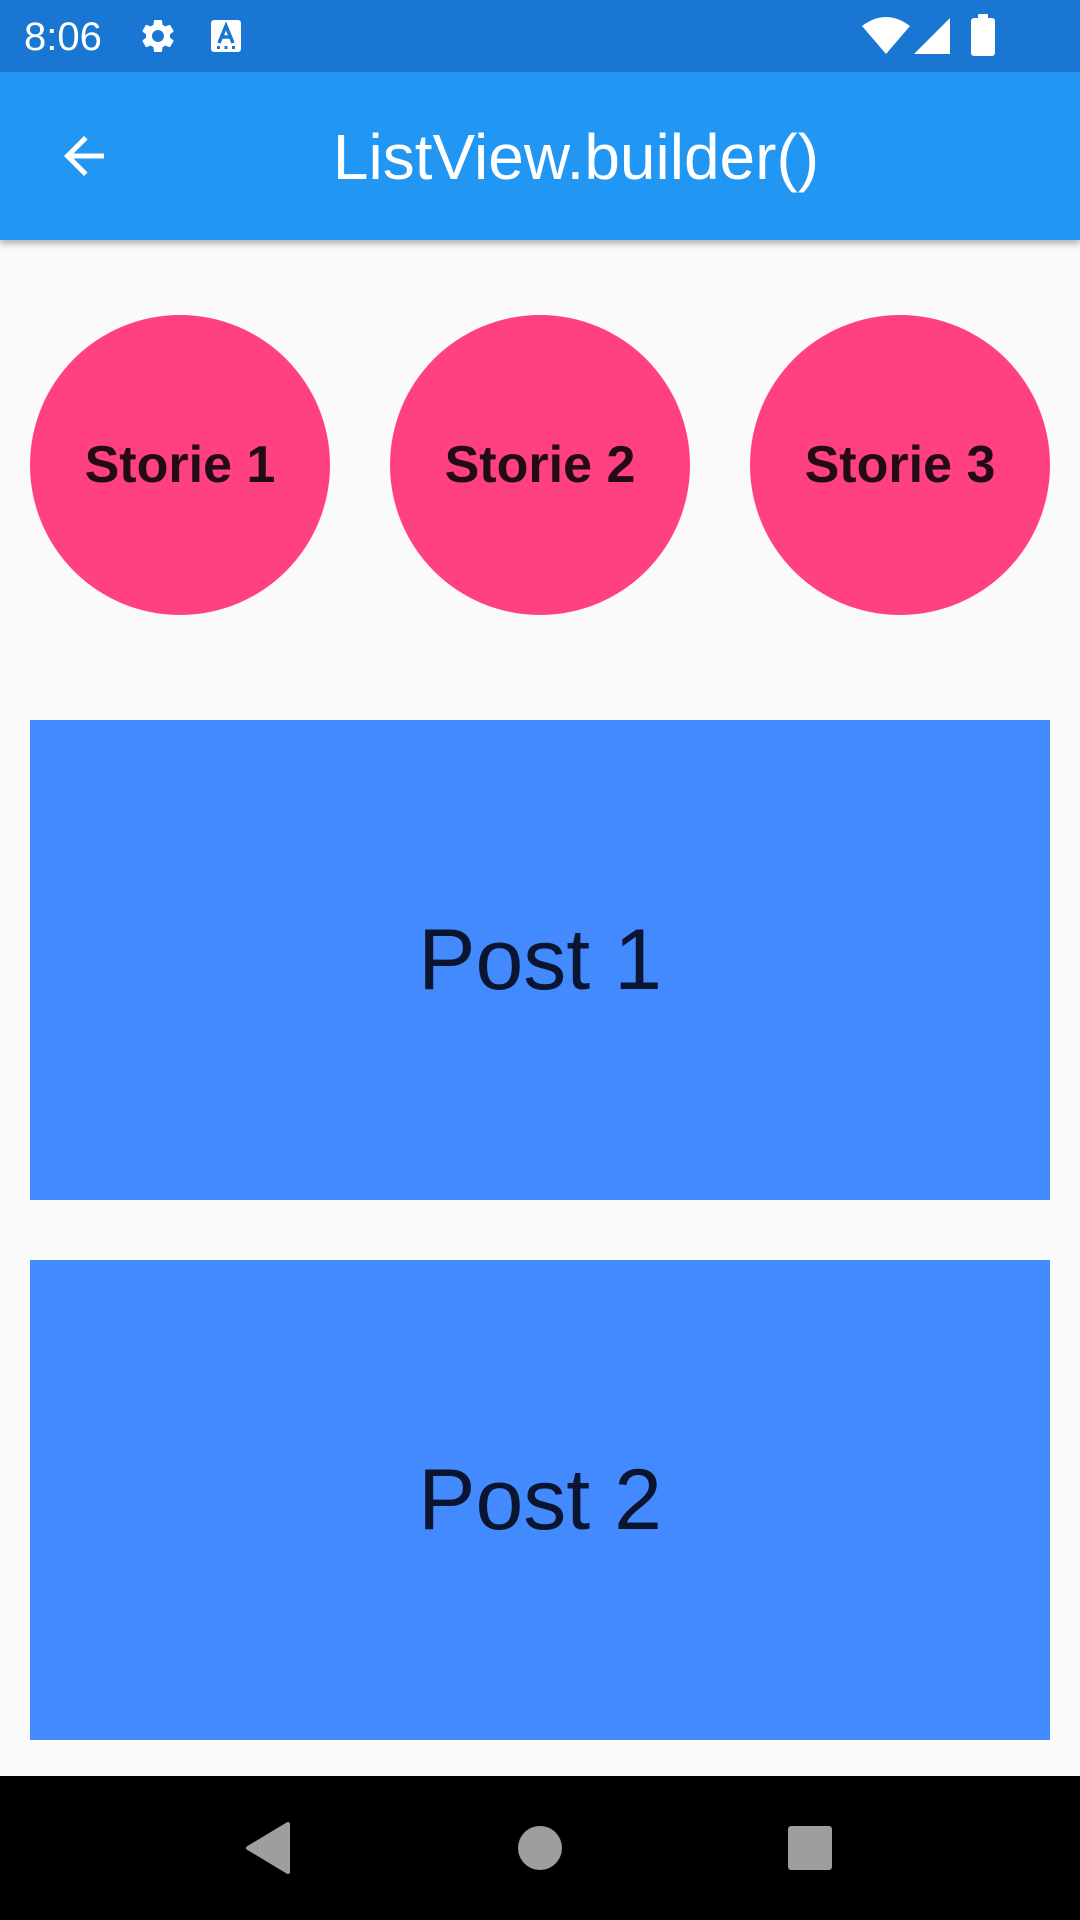 Image resolution: width=1080 pixels, height=1920 pixels. I want to click on back-triangle-icon, so click(268, 1848).